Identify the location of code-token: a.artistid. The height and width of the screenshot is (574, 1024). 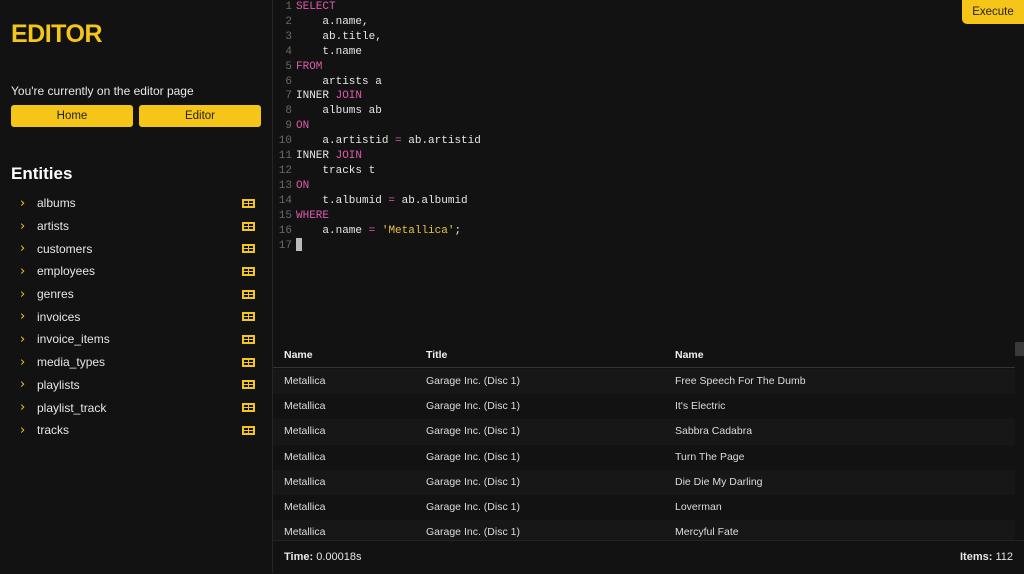
(346, 141).